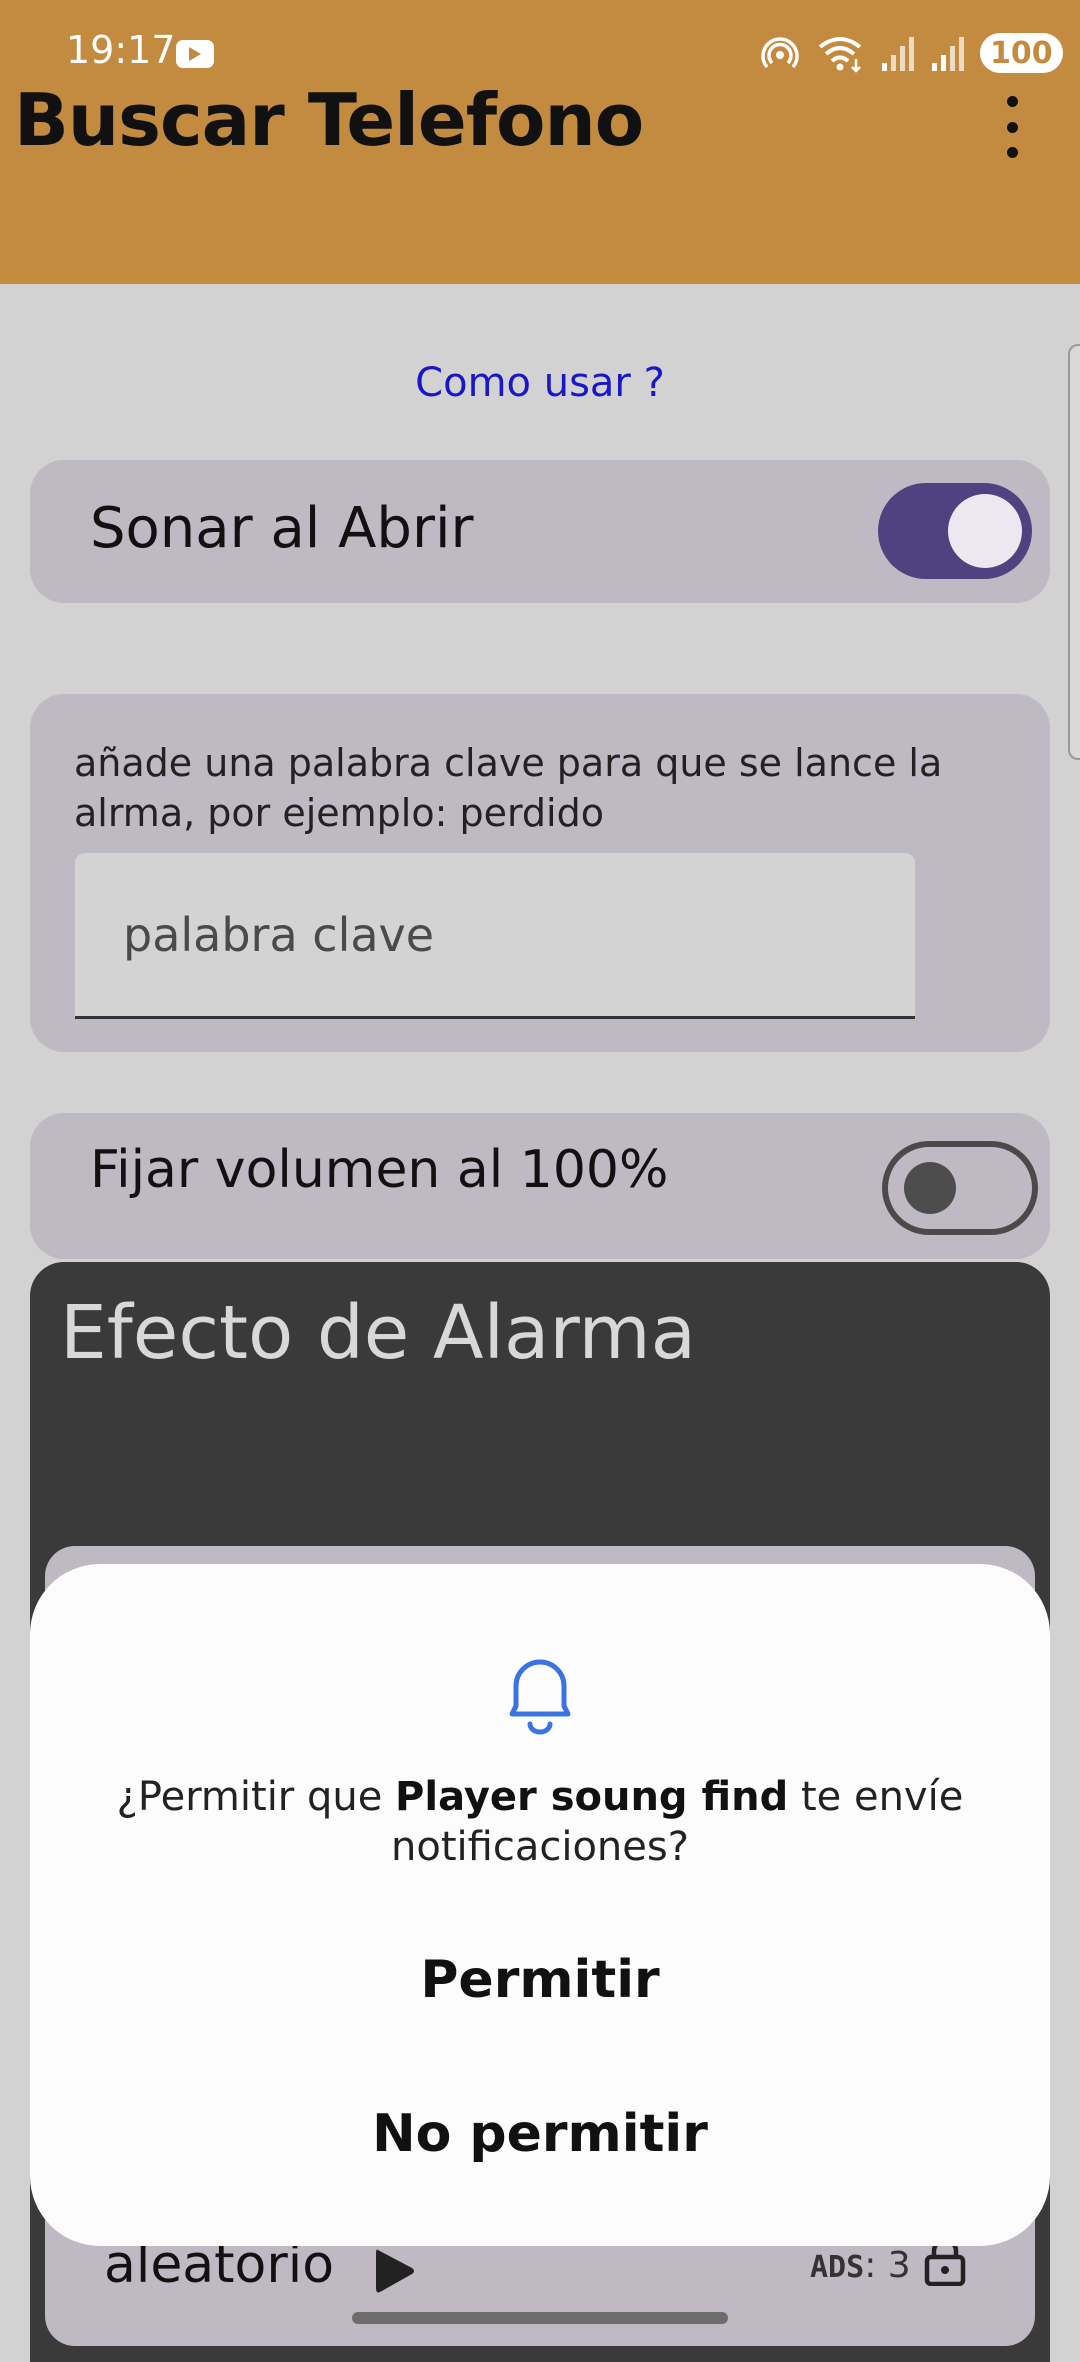  I want to click on how-to-use-link: Como usar ?, so click(540, 383).